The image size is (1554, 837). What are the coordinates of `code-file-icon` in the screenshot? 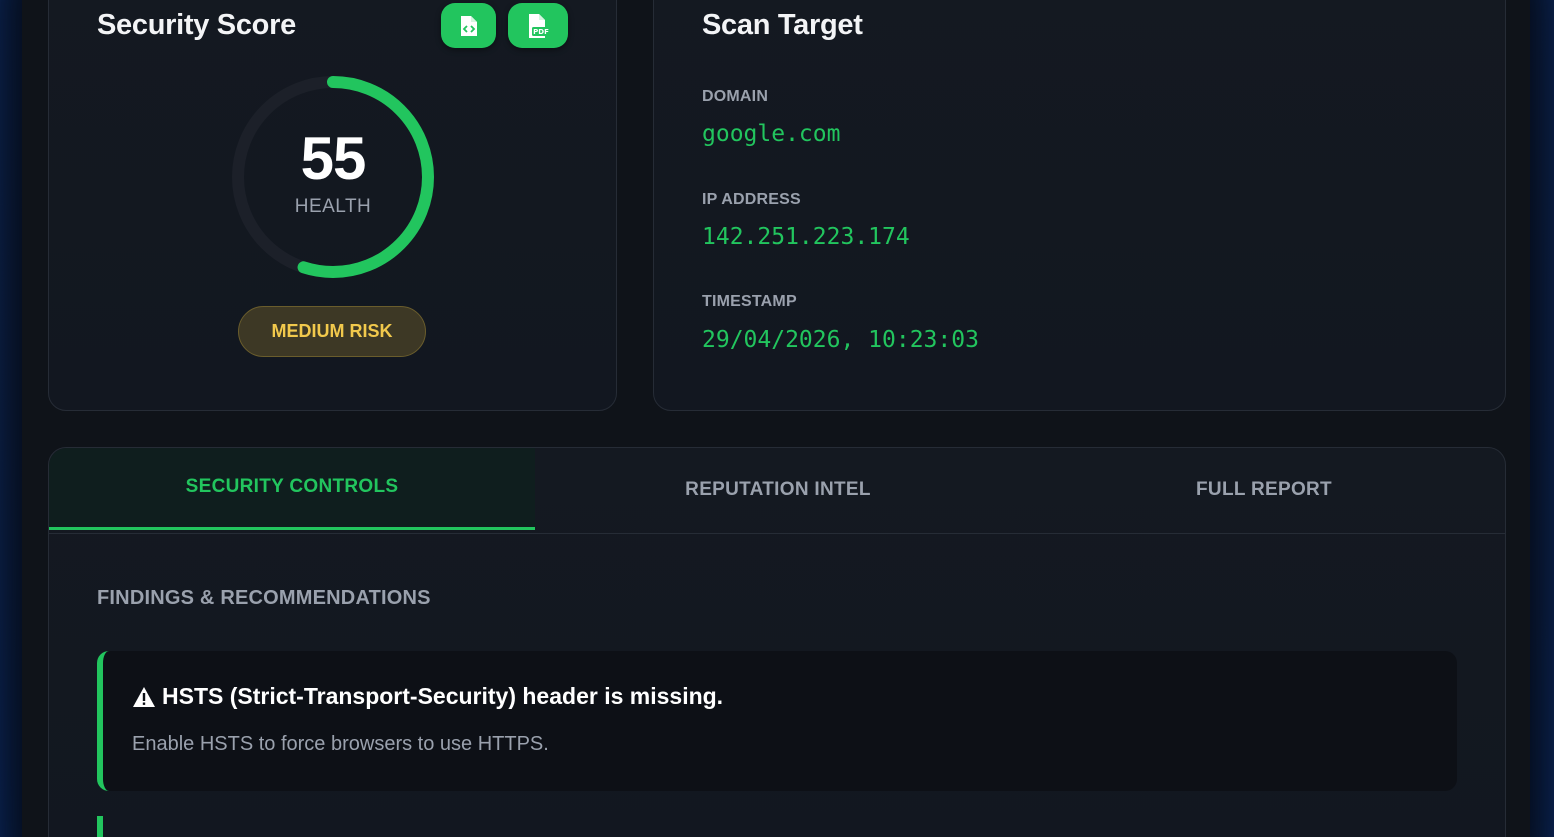 It's located at (468, 25).